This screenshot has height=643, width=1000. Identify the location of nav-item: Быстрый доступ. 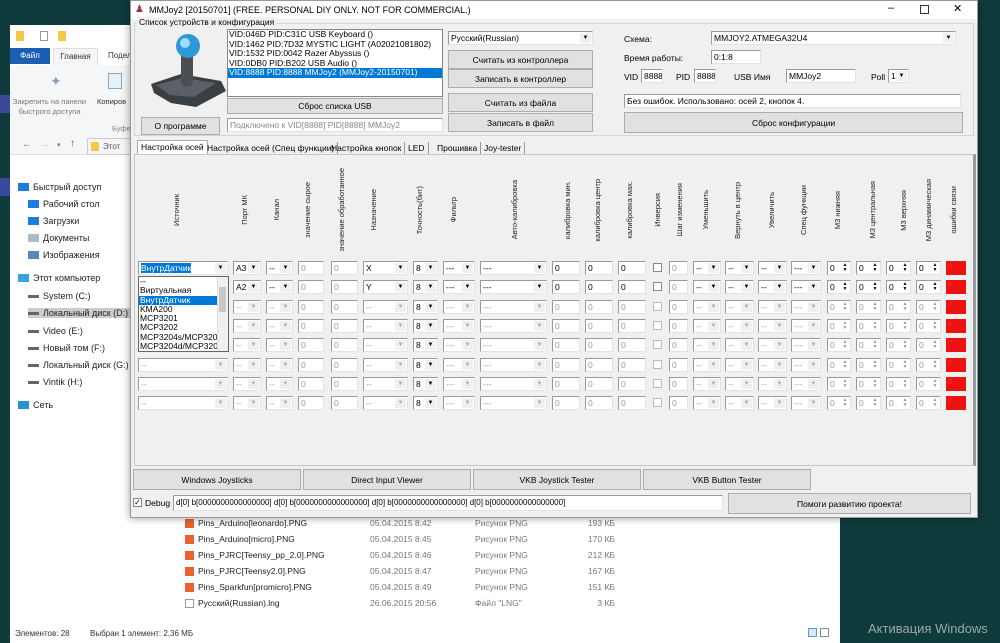
(59, 187).